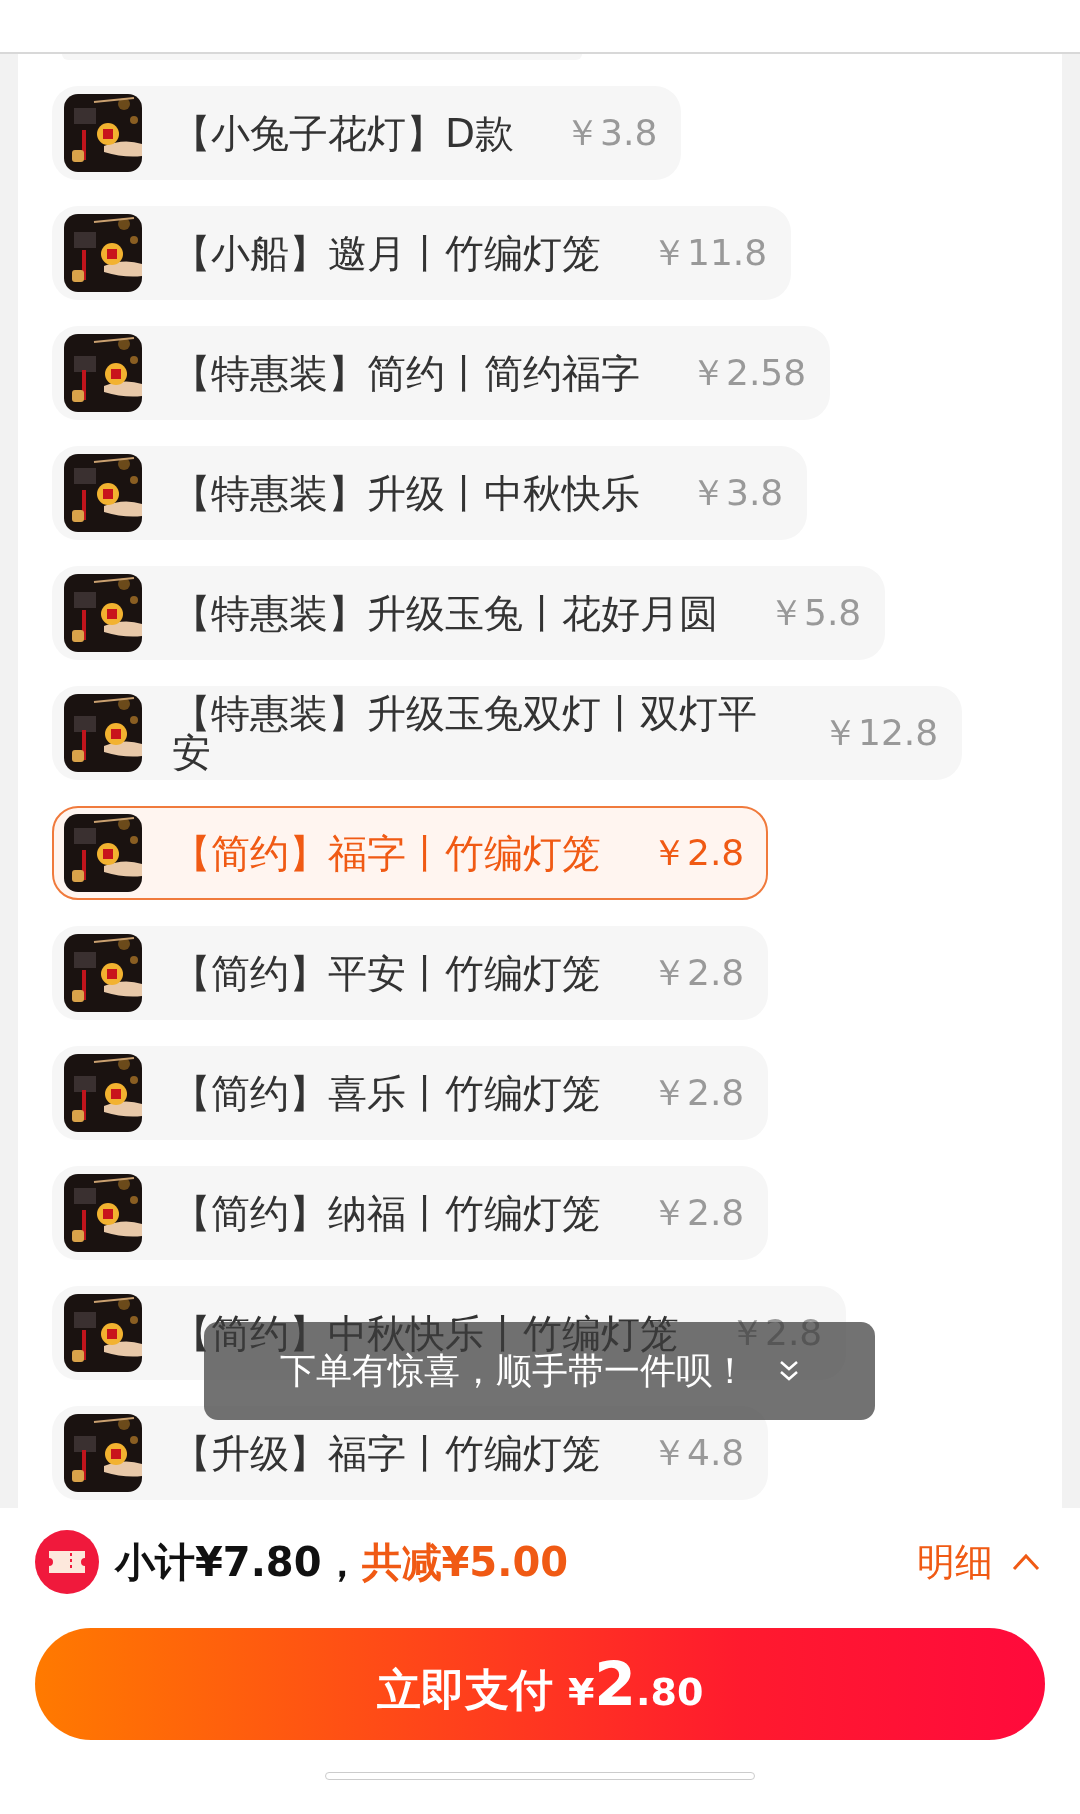 The width and height of the screenshot is (1080, 1814). What do you see at coordinates (422, 253) in the screenshot?
I see `product-option: 【小船】邀月丨竹编灯笼 ￥11.8` at bounding box center [422, 253].